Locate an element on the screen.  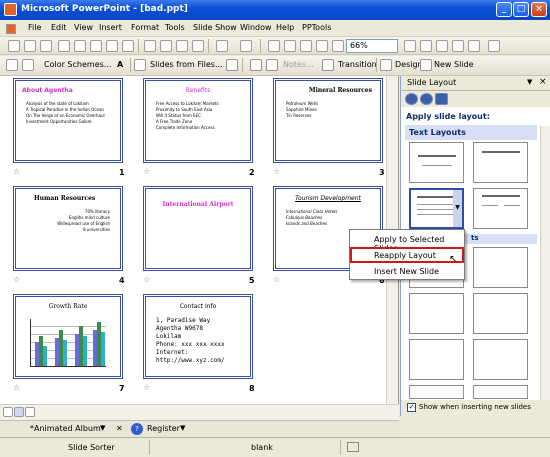
document-icon is located at coordinates (11, 29).